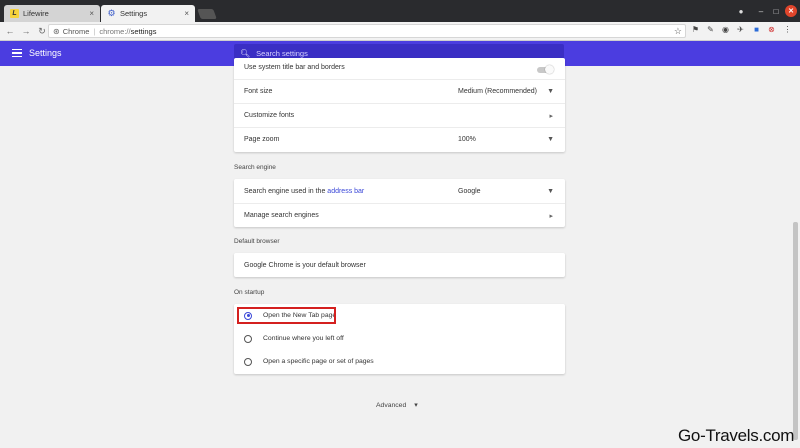  What do you see at coordinates (143, 31) in the screenshot?
I see `url-path: settings` at bounding box center [143, 31].